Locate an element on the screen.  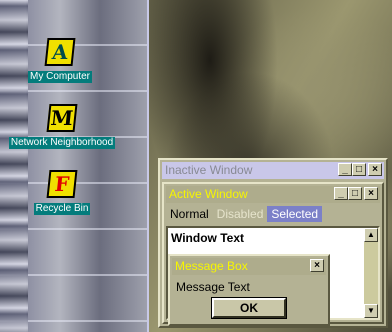
scroll-up-button: ▲ is located at coordinates (371, 235).